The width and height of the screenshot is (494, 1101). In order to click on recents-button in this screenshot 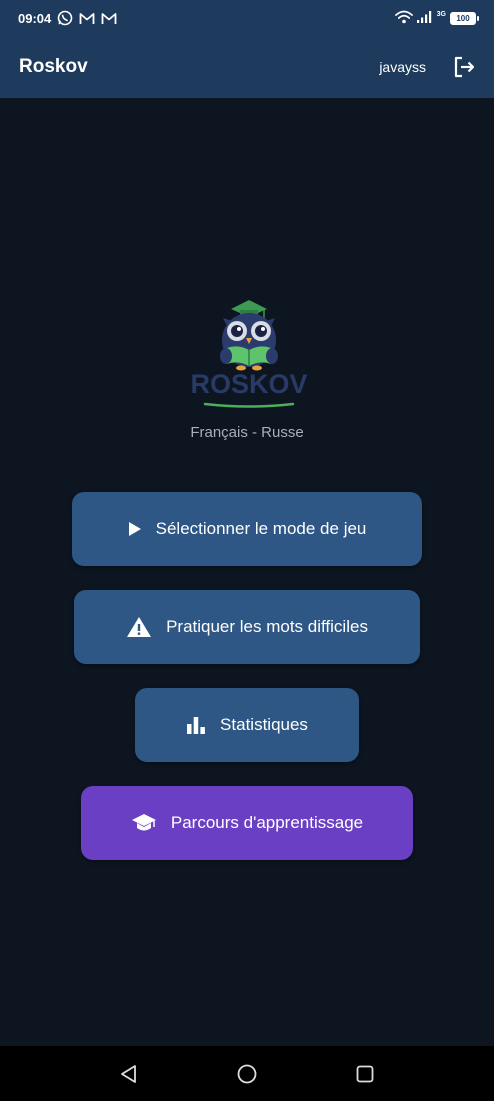, I will do `click(365, 1074)`.